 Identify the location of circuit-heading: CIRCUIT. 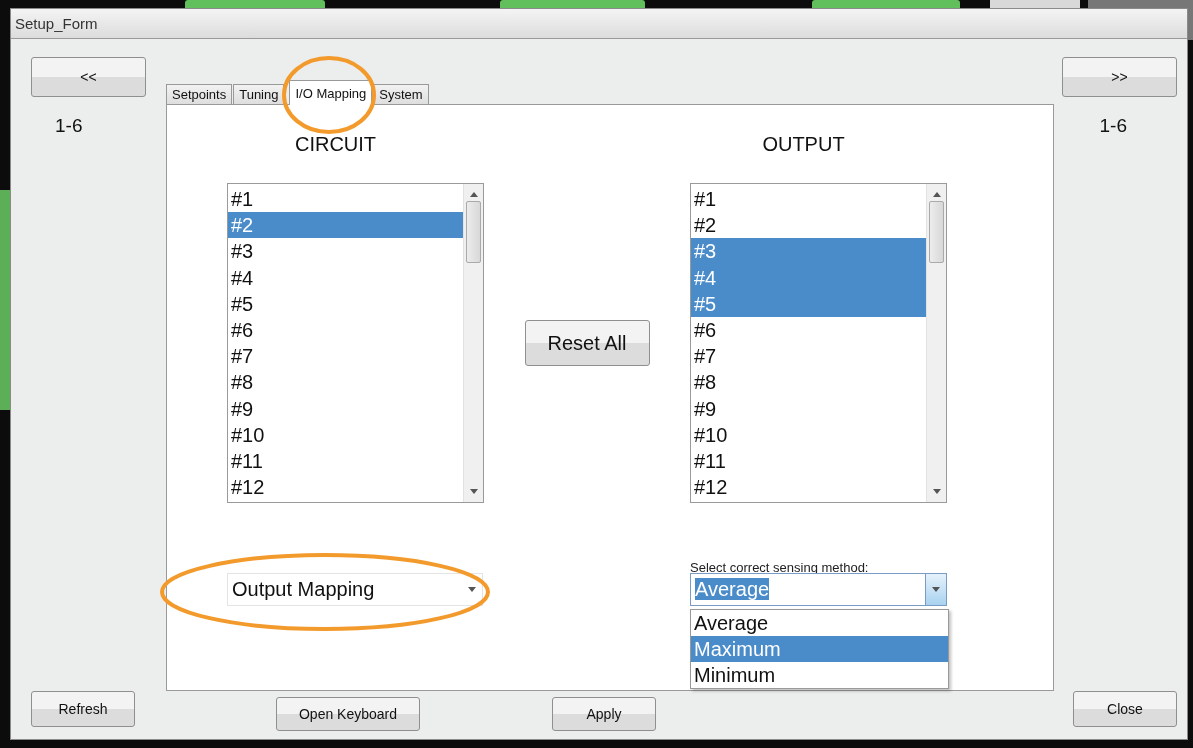
(335, 144).